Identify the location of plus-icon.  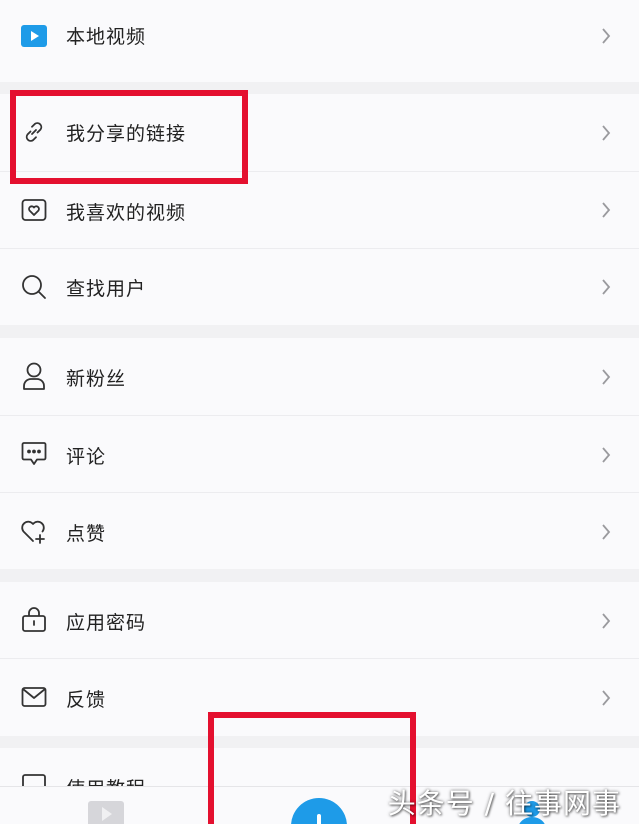
(319, 810).